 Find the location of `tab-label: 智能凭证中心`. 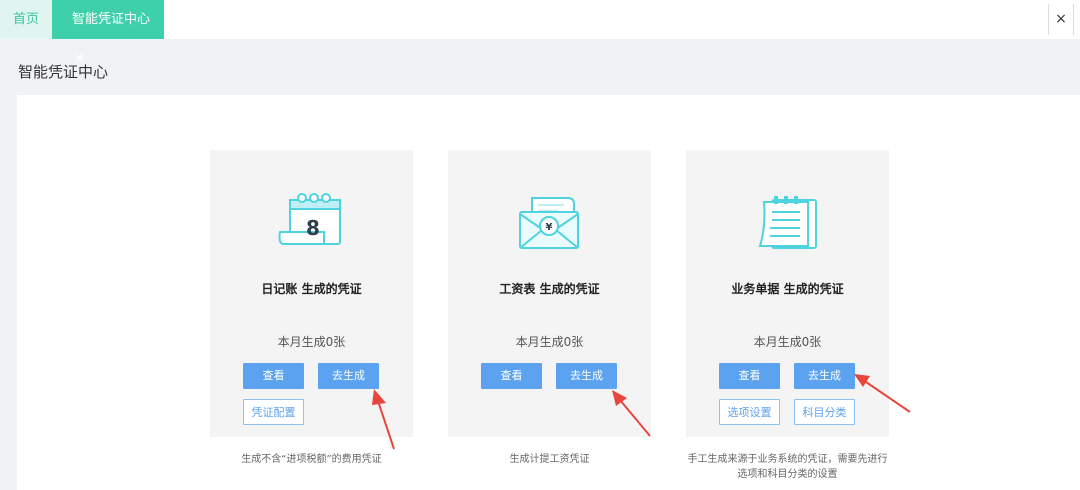

tab-label: 智能凭证中心 is located at coordinates (111, 19).